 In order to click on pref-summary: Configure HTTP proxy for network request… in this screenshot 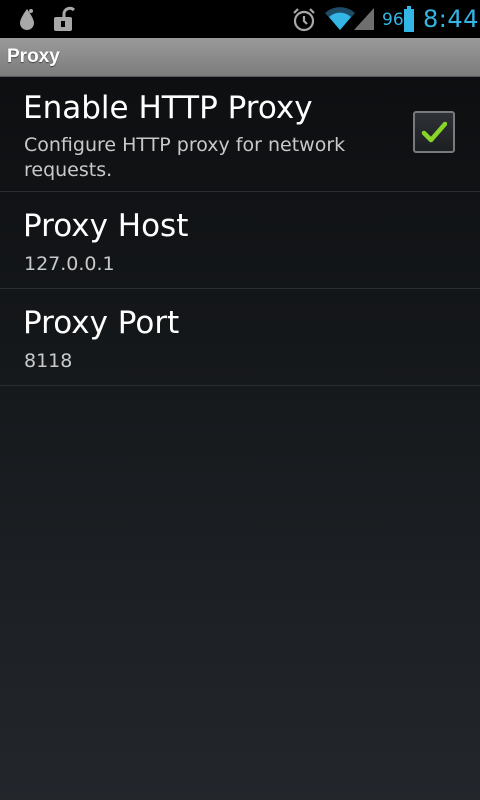, I will do `click(185, 157)`.